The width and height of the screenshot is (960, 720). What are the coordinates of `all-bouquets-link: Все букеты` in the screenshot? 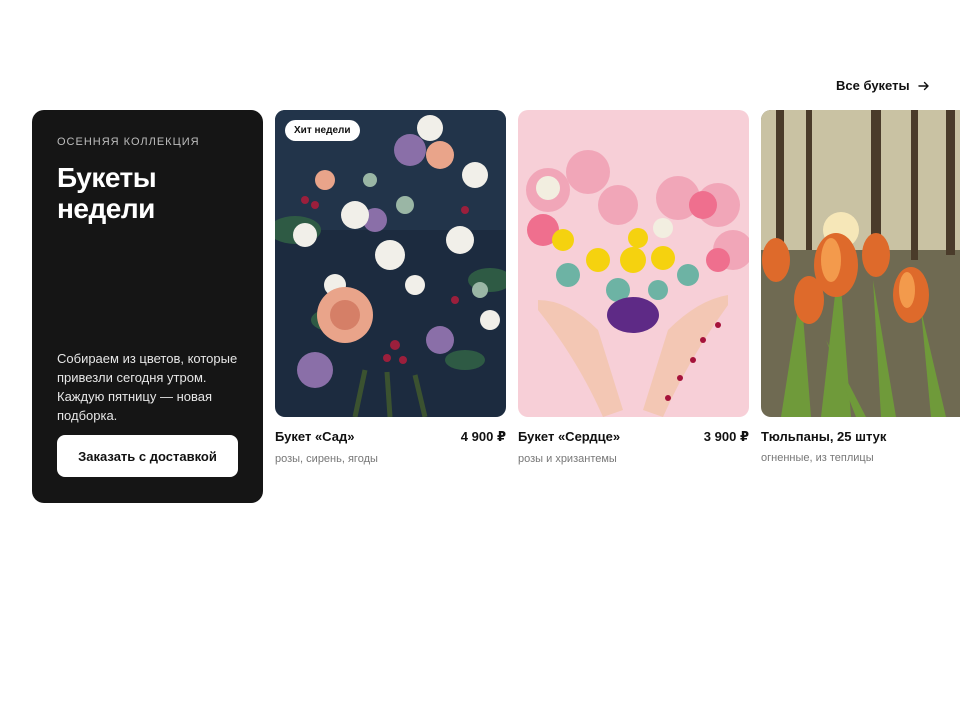 It's located at (883, 85).